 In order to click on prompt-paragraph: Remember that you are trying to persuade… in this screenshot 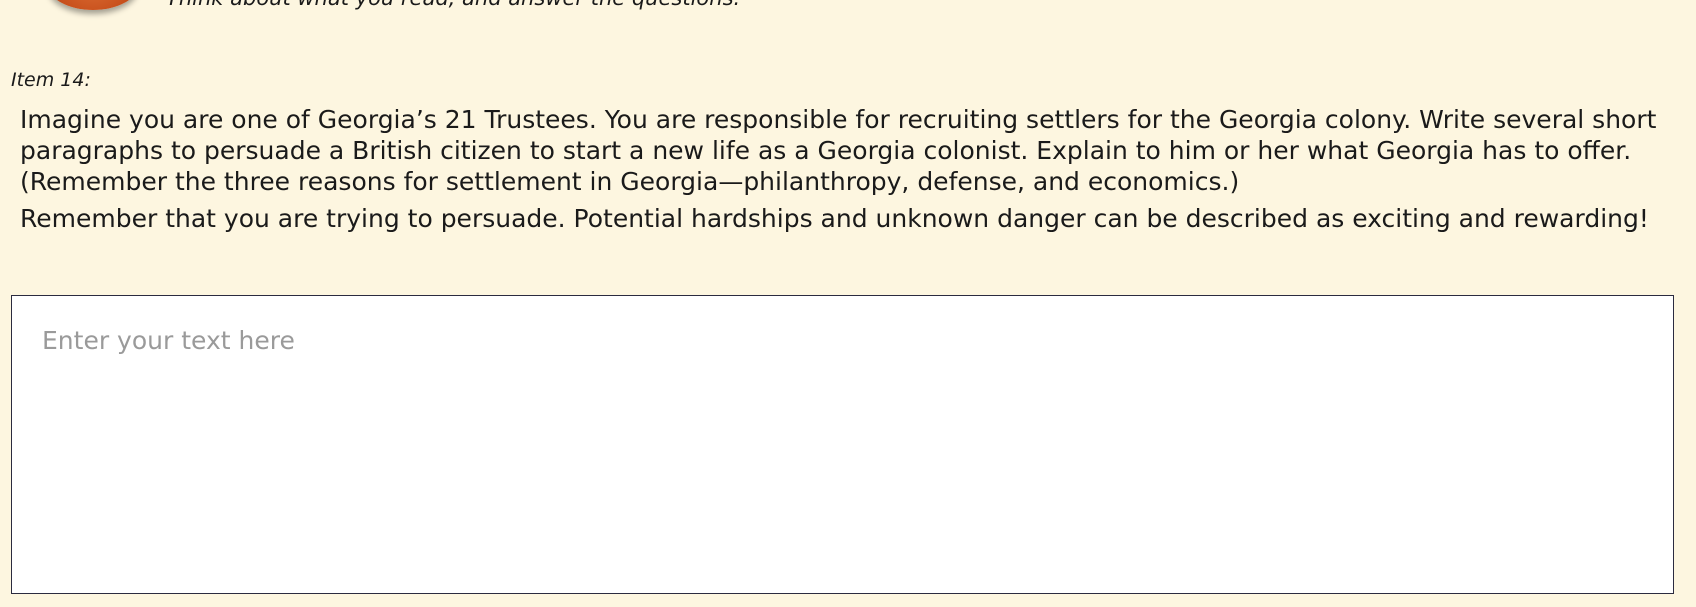, I will do `click(834, 218)`.